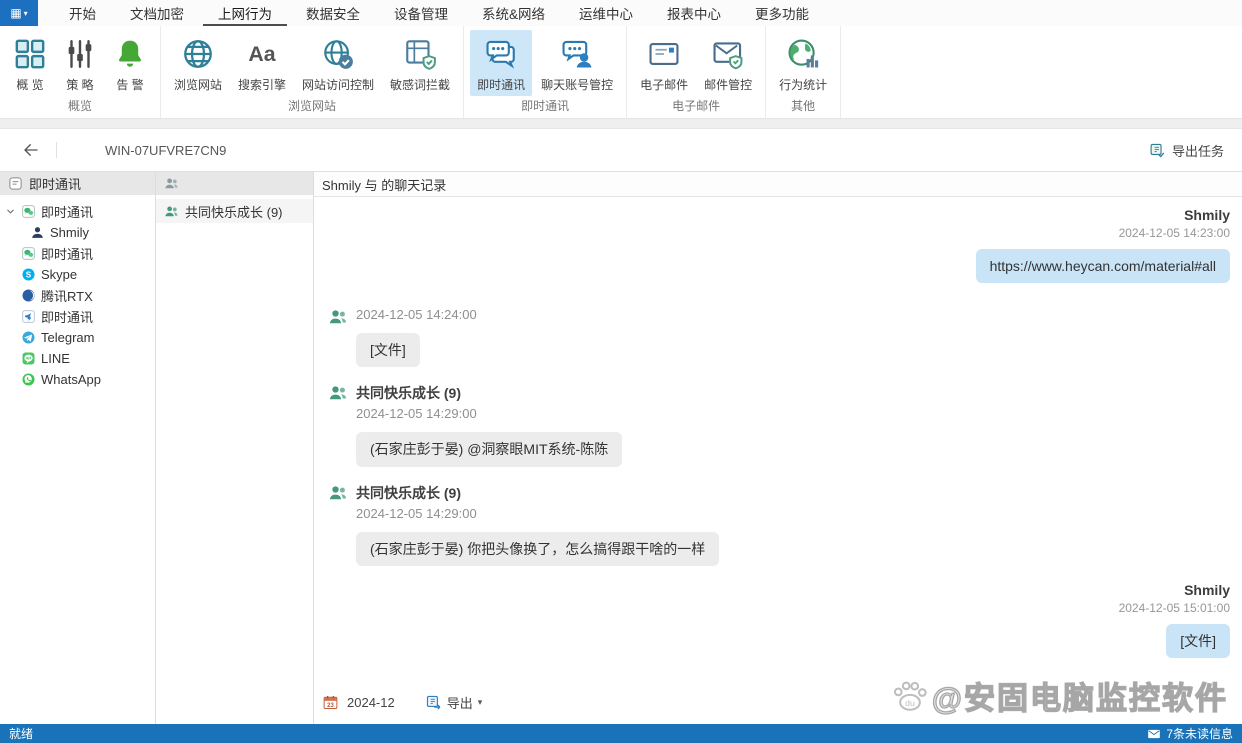 The image size is (1242, 743). Describe the element at coordinates (77, 232) in the screenshot. I see `sidebar-item-wechat-1-shmily: Shmily` at that location.